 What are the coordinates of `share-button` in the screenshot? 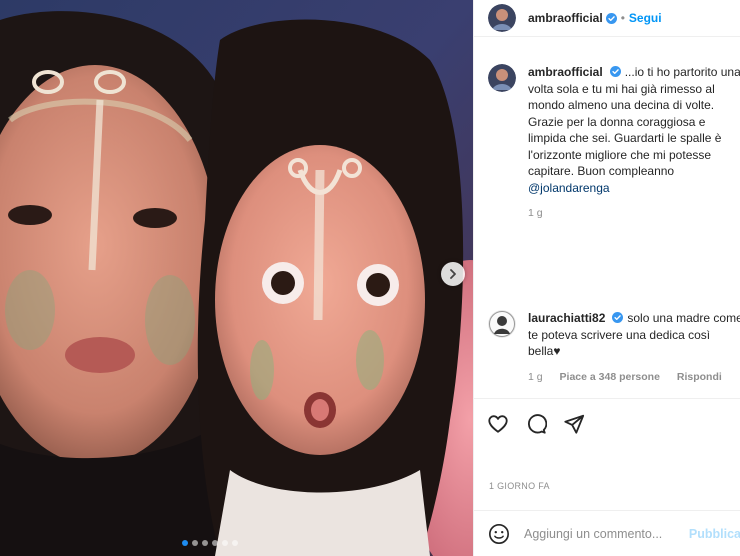 It's located at (574, 424).